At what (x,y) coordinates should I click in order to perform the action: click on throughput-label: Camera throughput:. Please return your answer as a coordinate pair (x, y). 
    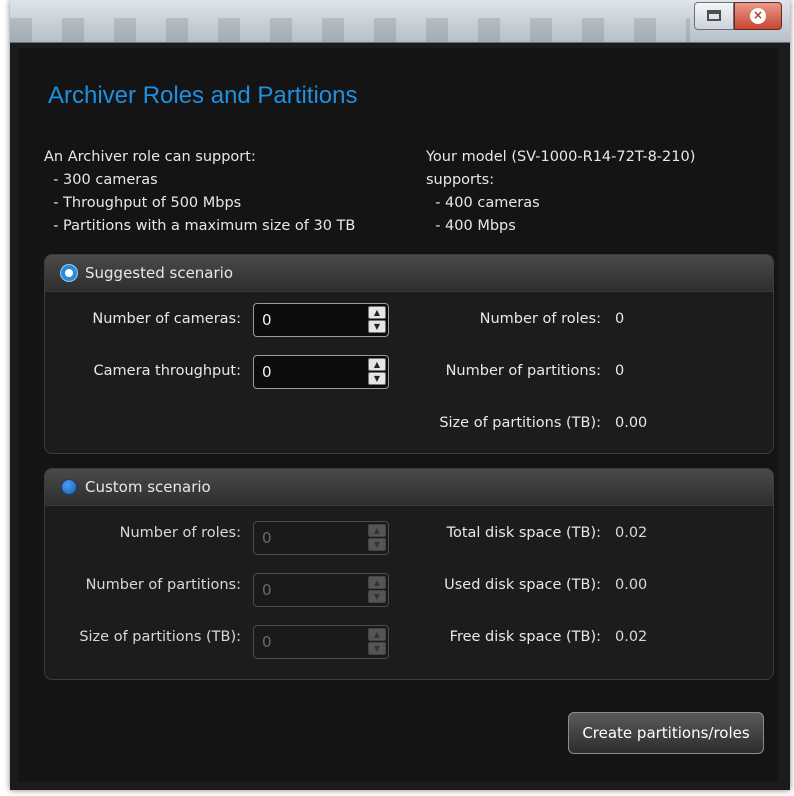
    Looking at the image, I should click on (167, 371).